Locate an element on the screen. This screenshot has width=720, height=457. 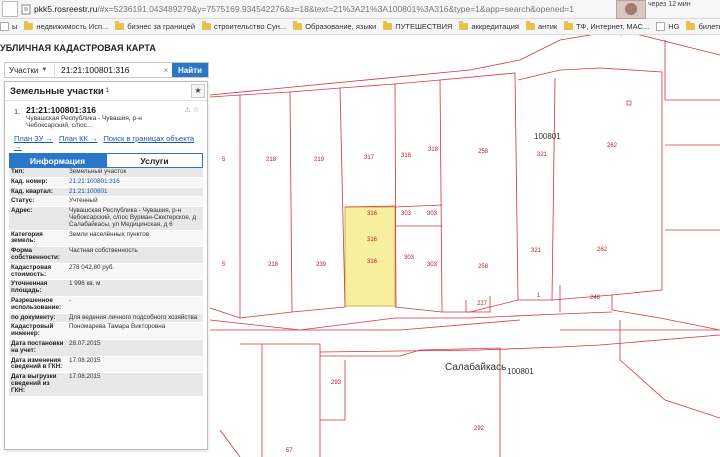
property-value: Земли населённых пунктов is located at coordinates (109, 234).